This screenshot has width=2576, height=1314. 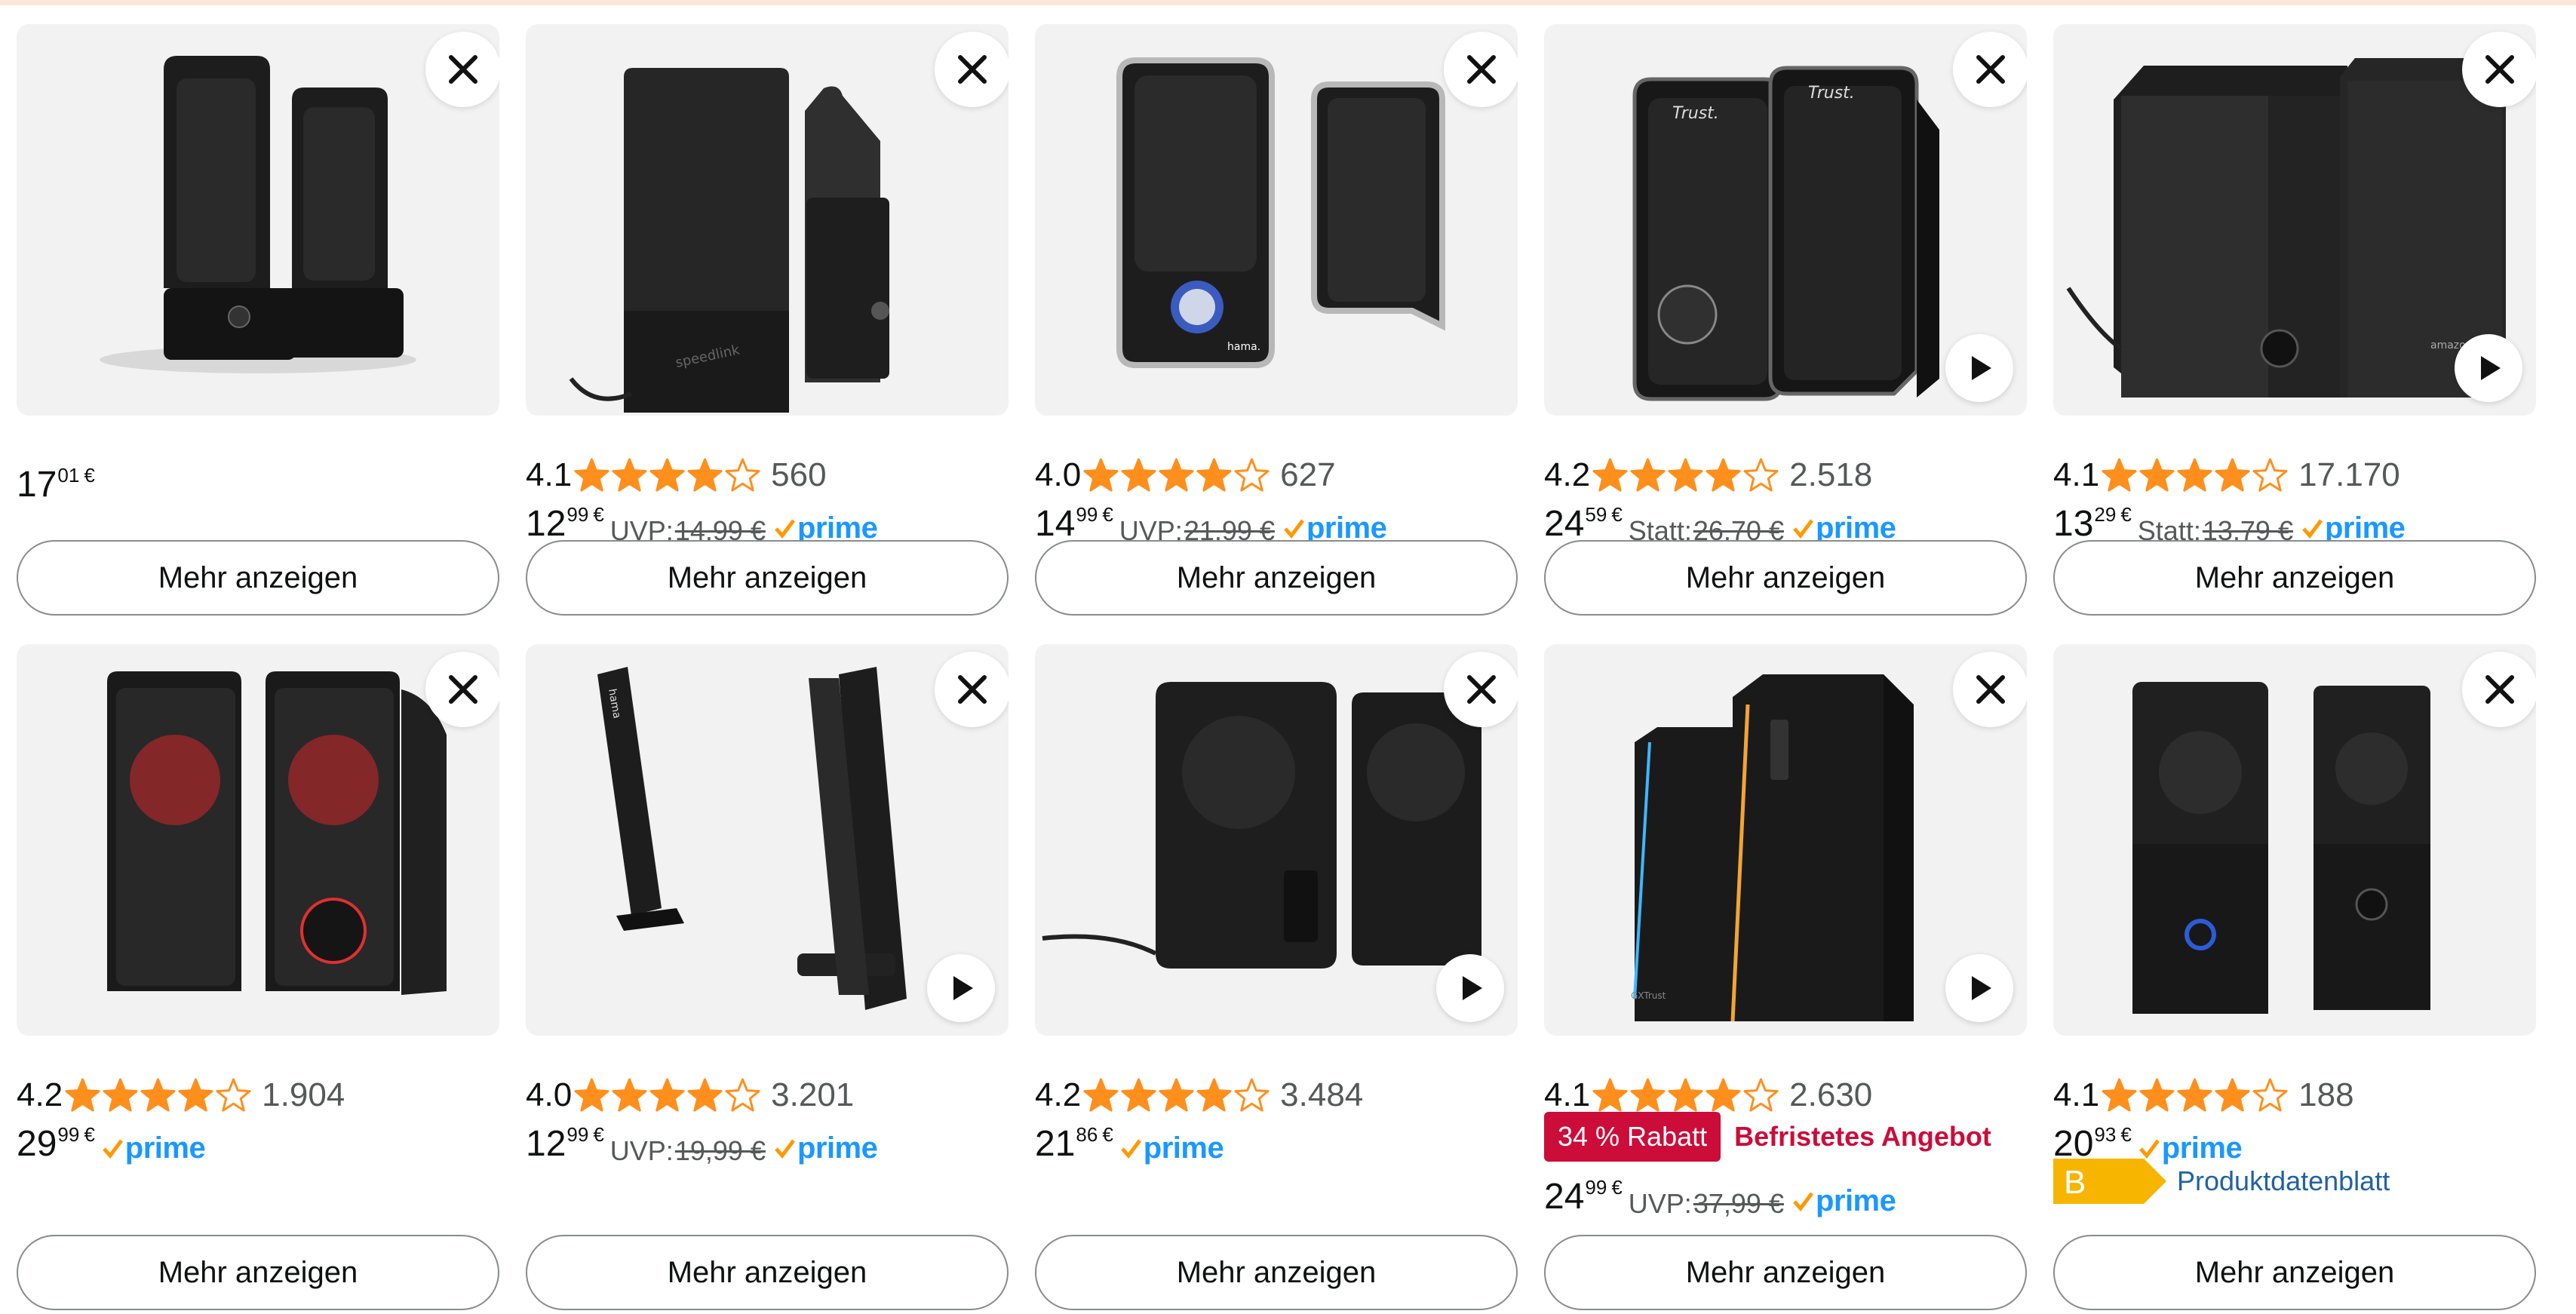 I want to click on price: 12 99 € UVP: 19,99 € prime, so click(x=702, y=1144).